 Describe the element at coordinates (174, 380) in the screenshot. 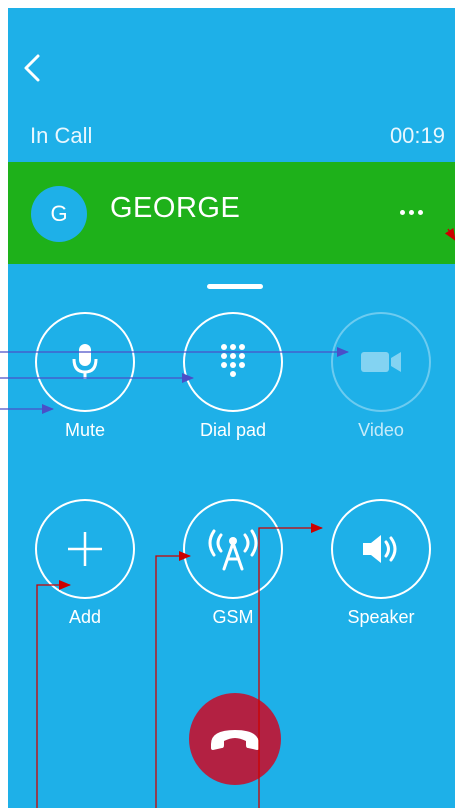

I see `blue-annotation-arrows` at that location.